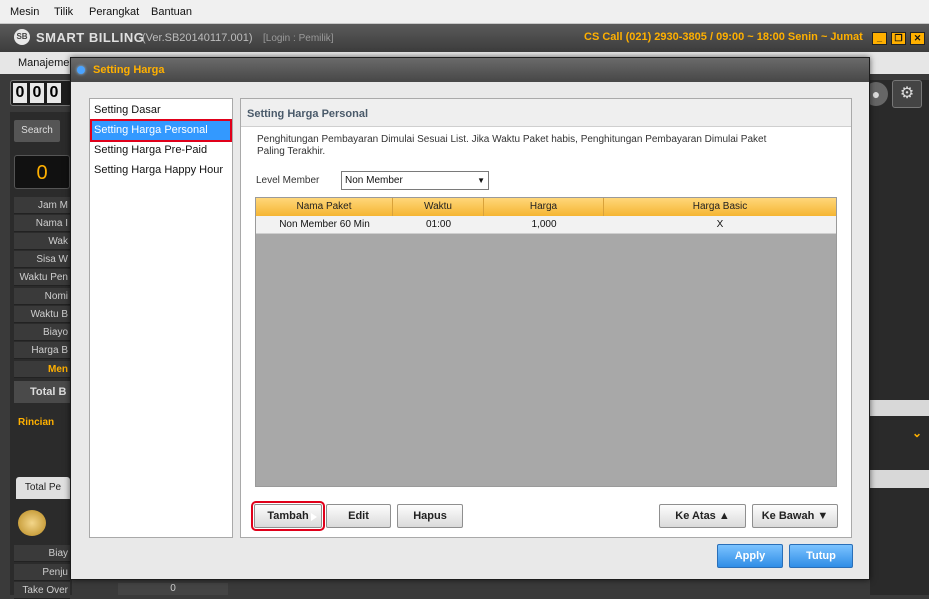  What do you see at coordinates (37, 131) in the screenshot?
I see `search-tab: Search` at bounding box center [37, 131].